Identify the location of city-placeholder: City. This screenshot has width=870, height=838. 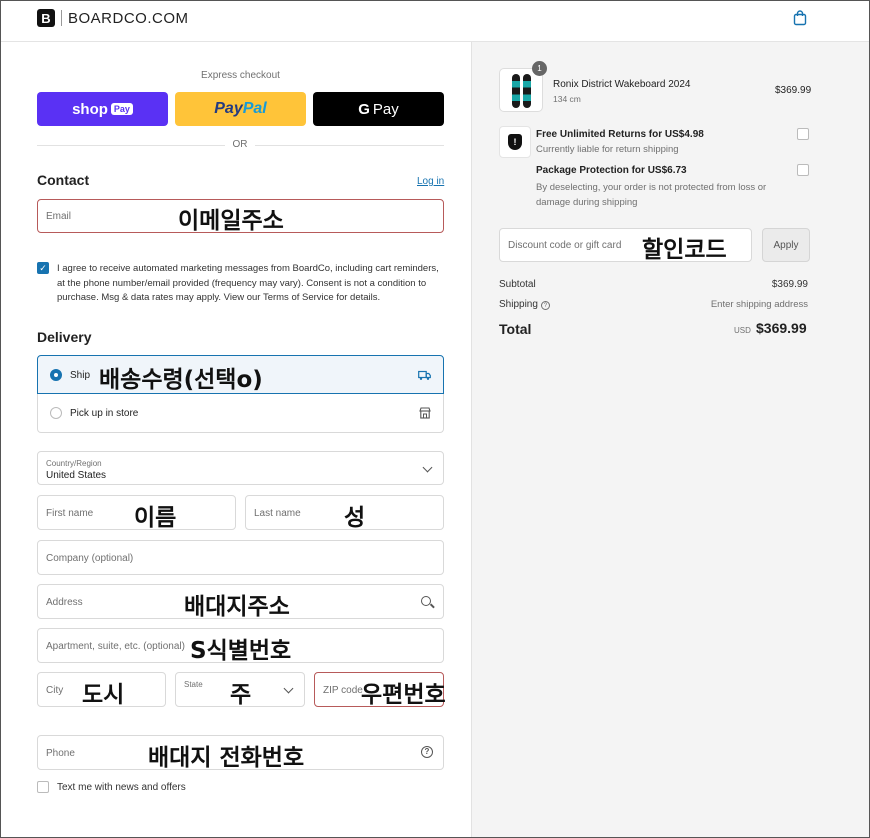
(55, 690).